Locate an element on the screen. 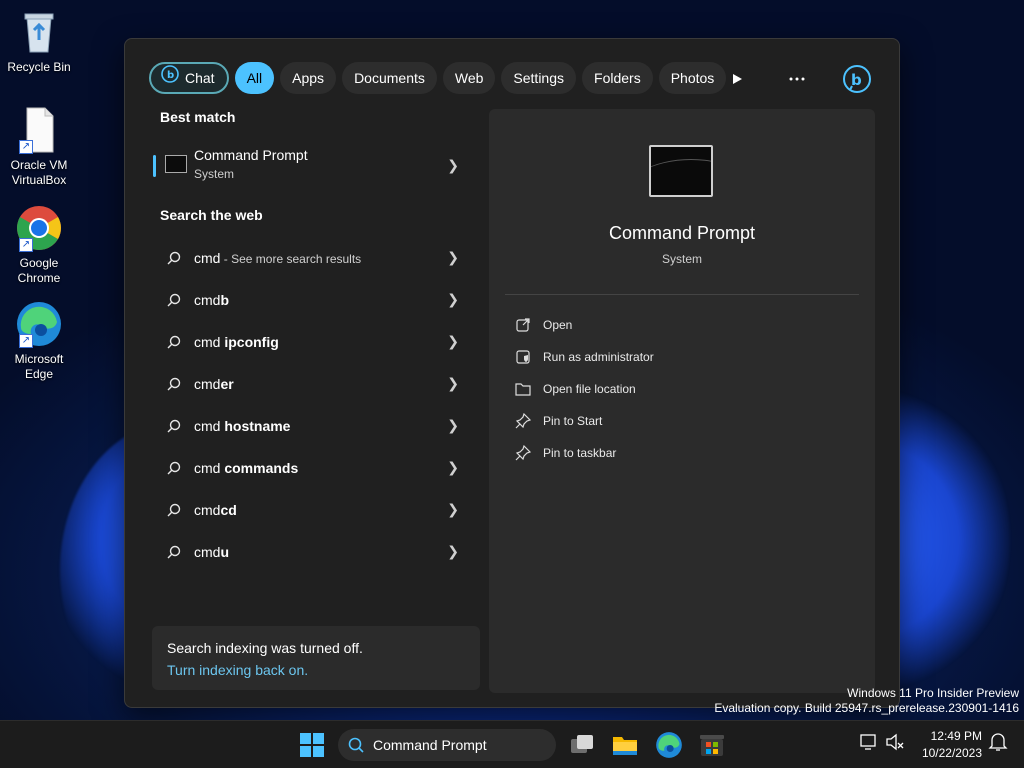 The width and height of the screenshot is (1024, 768). filter-all: All is located at coordinates (254, 78).